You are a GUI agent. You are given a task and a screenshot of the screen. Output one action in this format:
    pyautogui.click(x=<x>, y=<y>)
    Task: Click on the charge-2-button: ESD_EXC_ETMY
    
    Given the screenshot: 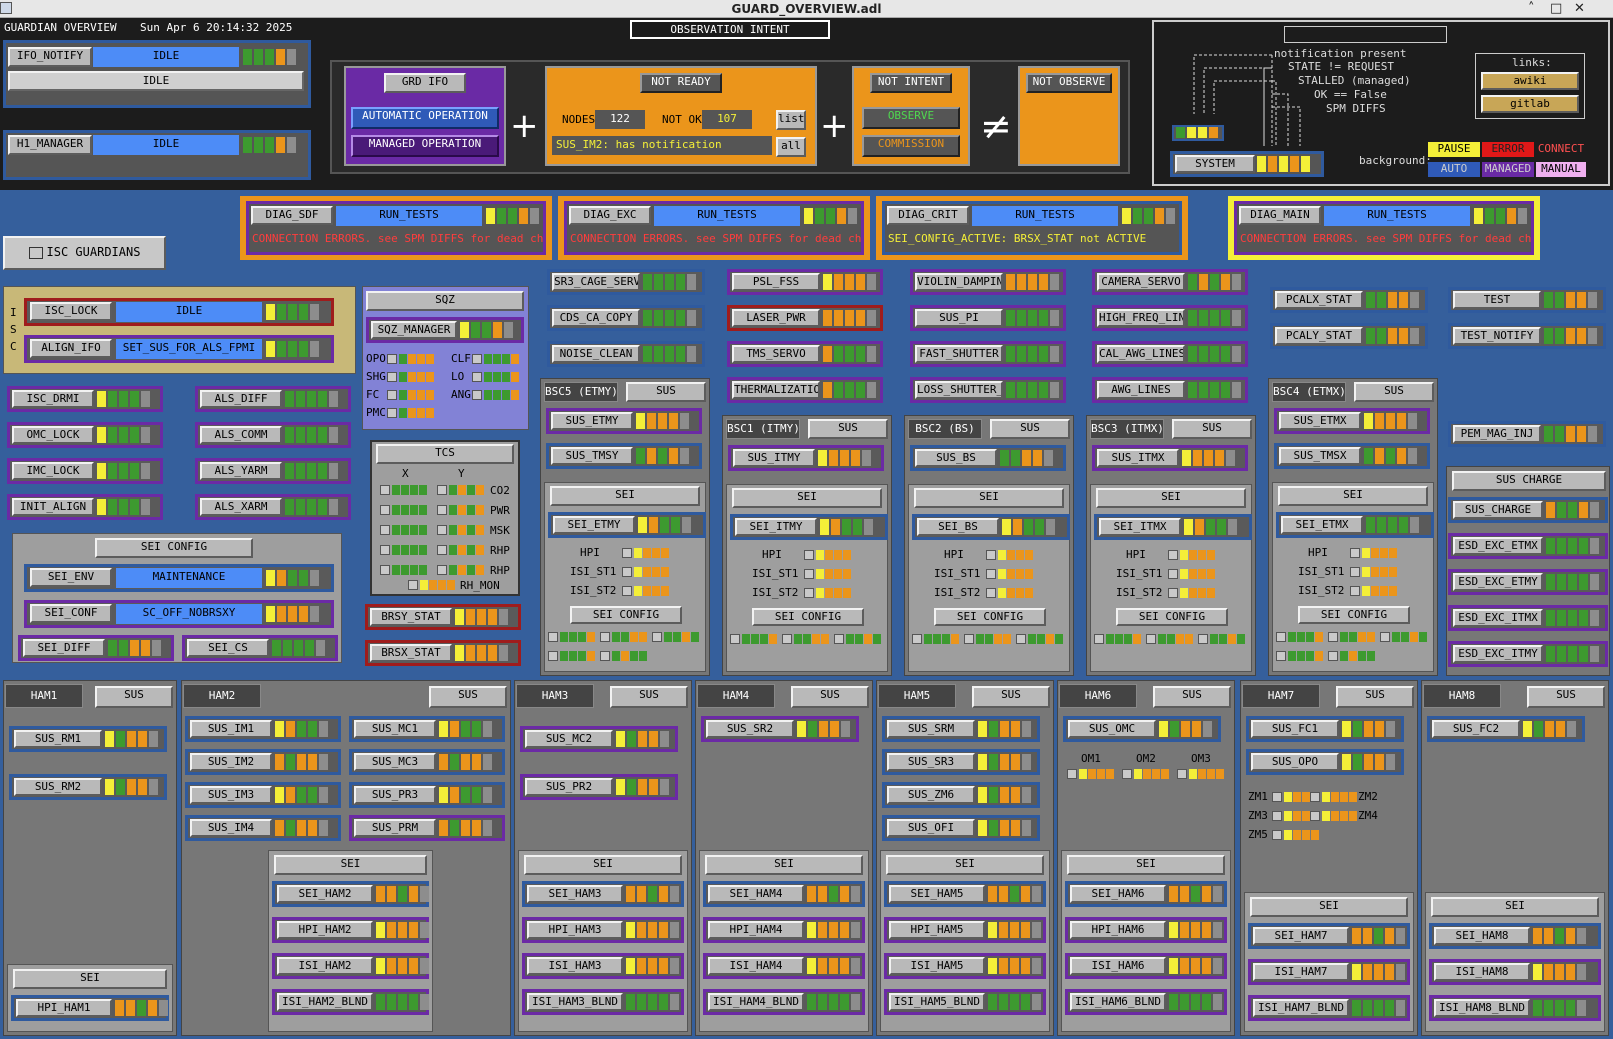 What is the action you would take?
    pyautogui.click(x=1498, y=582)
    